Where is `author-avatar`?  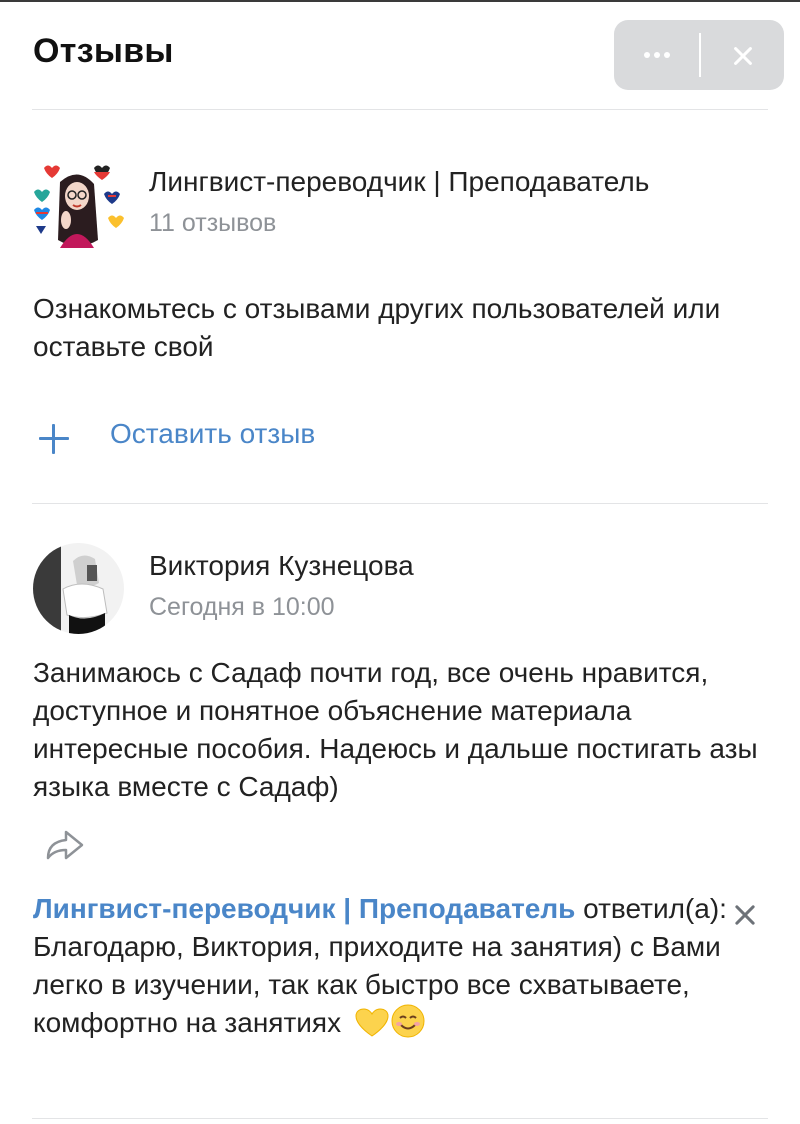 author-avatar is located at coordinates (78, 588).